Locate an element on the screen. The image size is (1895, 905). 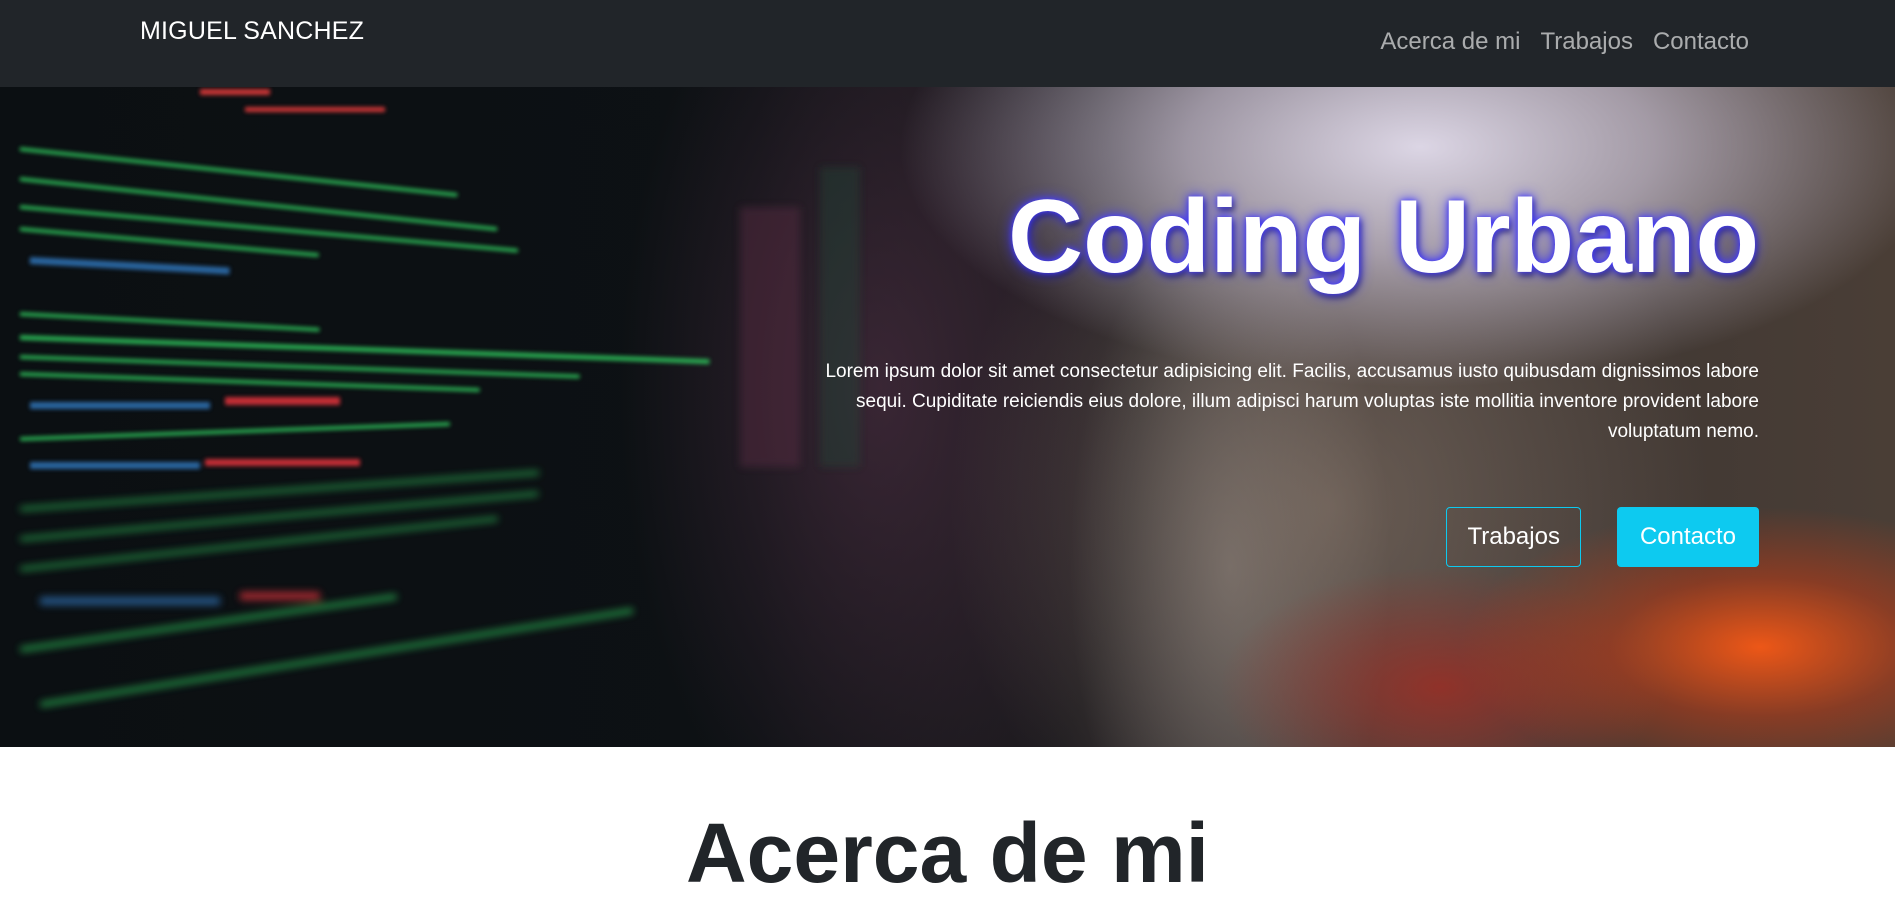
nav-link-trabajos: Trabajos is located at coordinates (1586, 42).